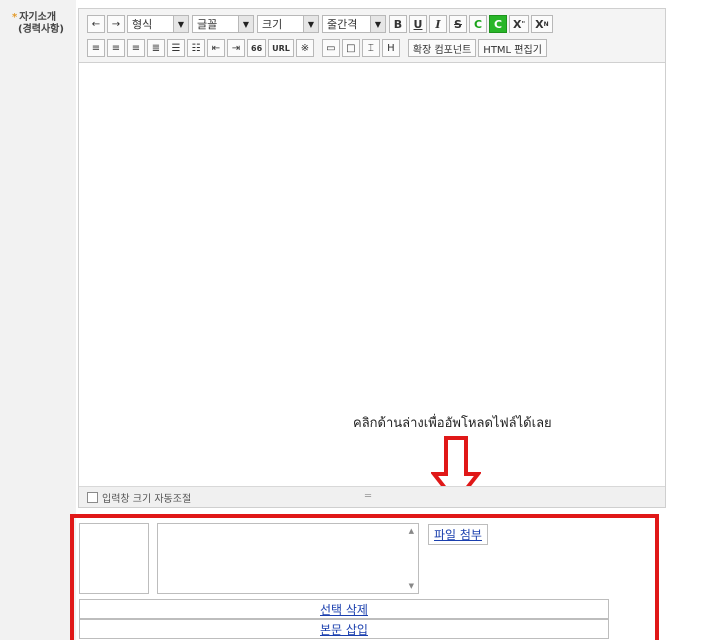  I want to click on table-row-icon: H, so click(390, 48).